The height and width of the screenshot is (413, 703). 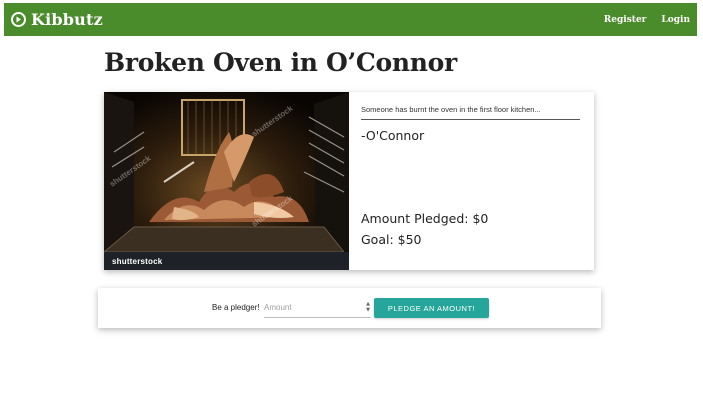 What do you see at coordinates (236, 307) in the screenshot?
I see `pledge-label: Be a pledger!` at bounding box center [236, 307].